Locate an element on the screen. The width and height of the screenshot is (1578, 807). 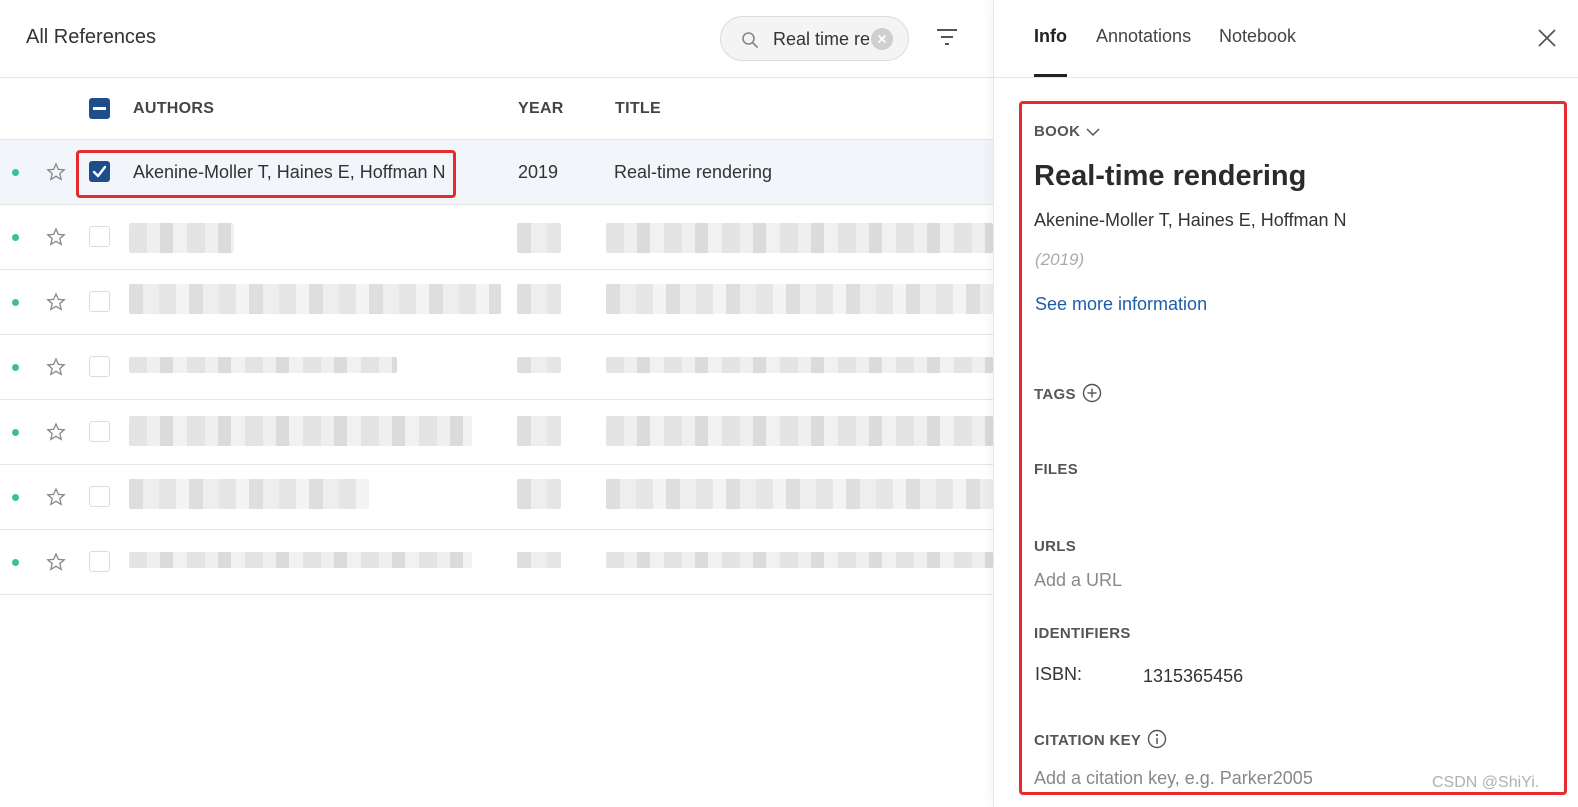
clear-search-icon is located at coordinates (882, 39).